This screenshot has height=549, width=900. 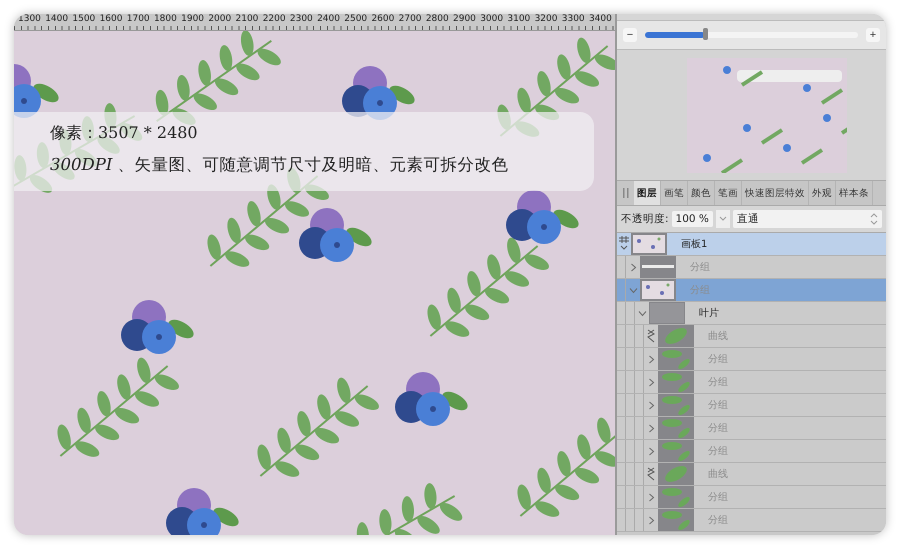 What do you see at coordinates (624, 244) in the screenshot?
I see `artboard-icon` at bounding box center [624, 244].